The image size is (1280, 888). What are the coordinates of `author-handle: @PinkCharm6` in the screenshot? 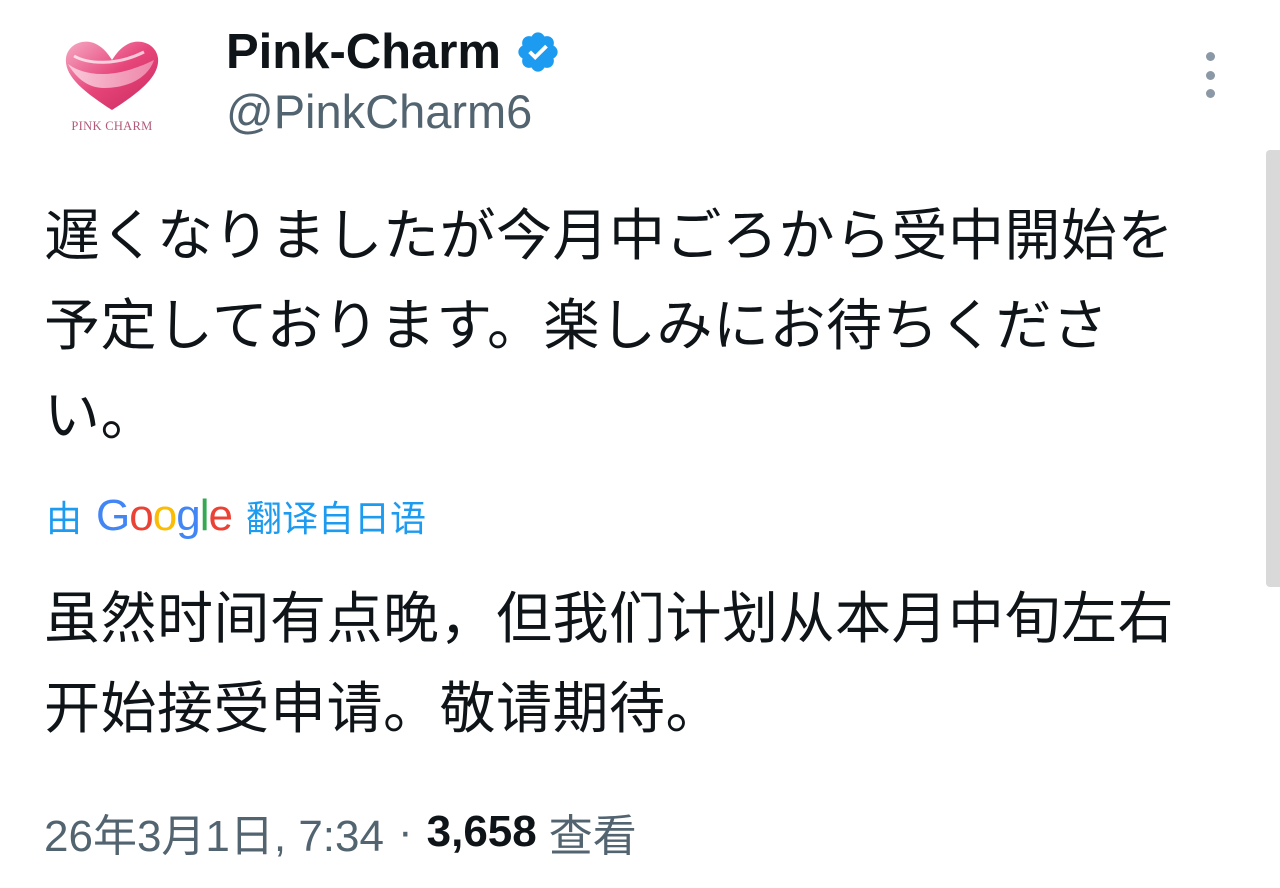 It's located at (379, 111).